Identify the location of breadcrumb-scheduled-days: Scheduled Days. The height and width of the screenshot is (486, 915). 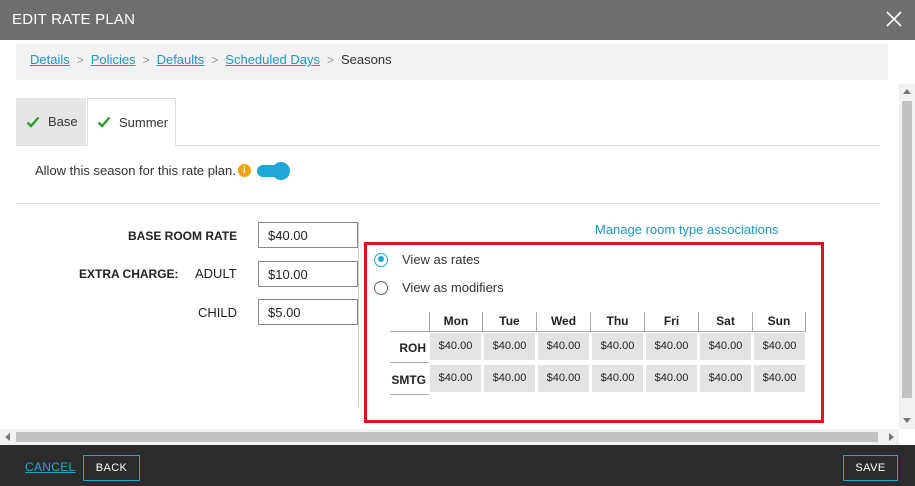
(272, 59).